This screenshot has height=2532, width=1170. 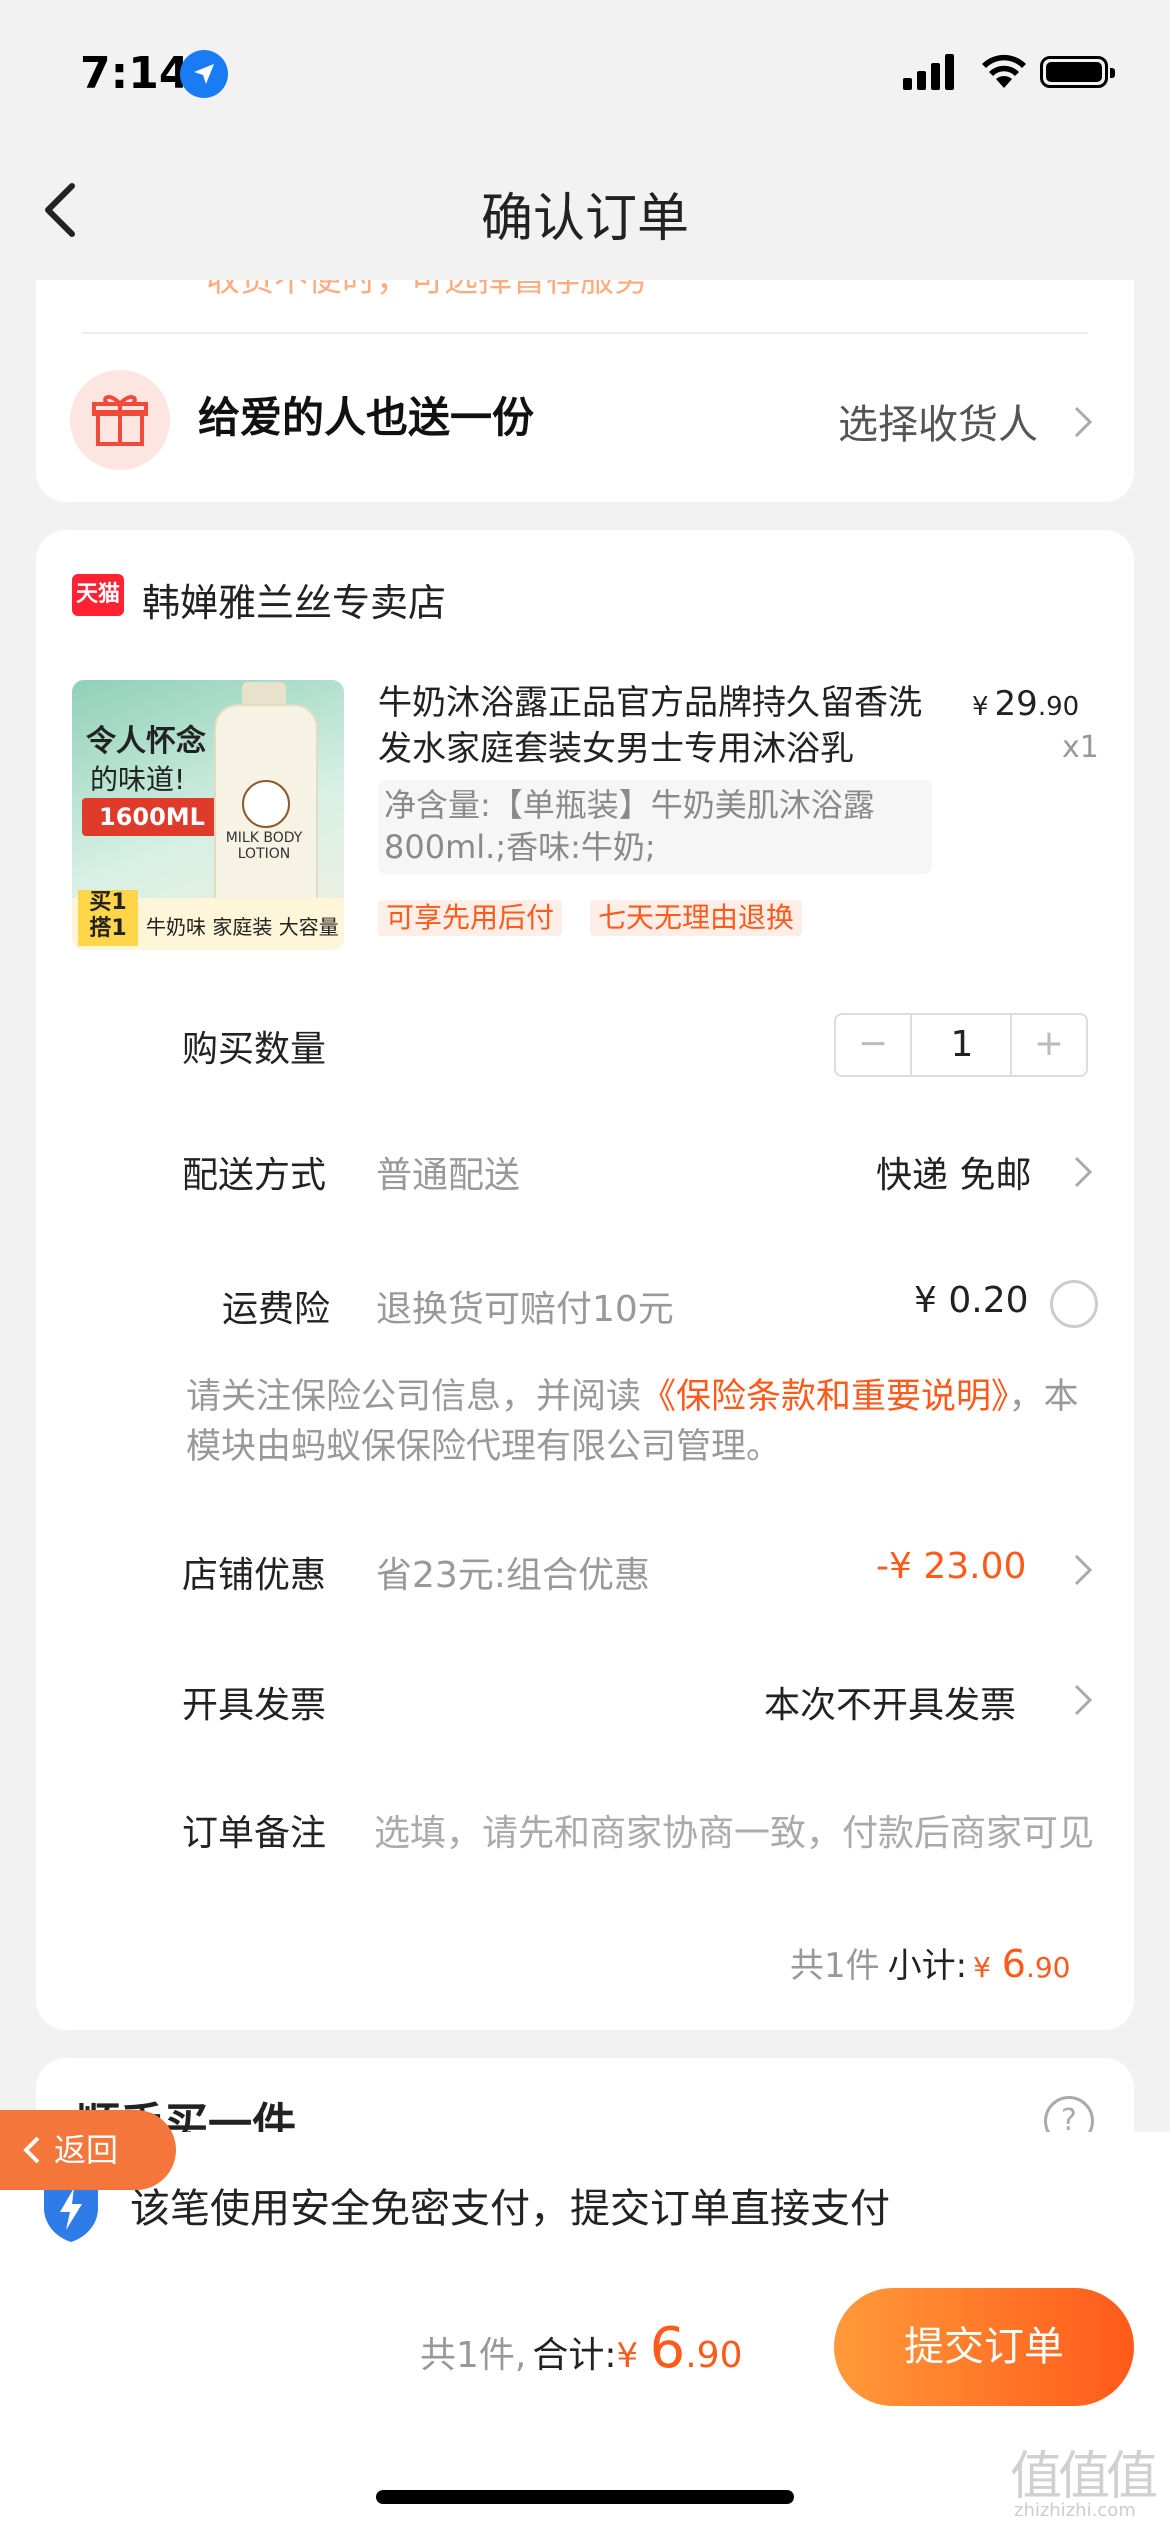 I want to click on page-title: 确认订单, so click(x=584, y=219).